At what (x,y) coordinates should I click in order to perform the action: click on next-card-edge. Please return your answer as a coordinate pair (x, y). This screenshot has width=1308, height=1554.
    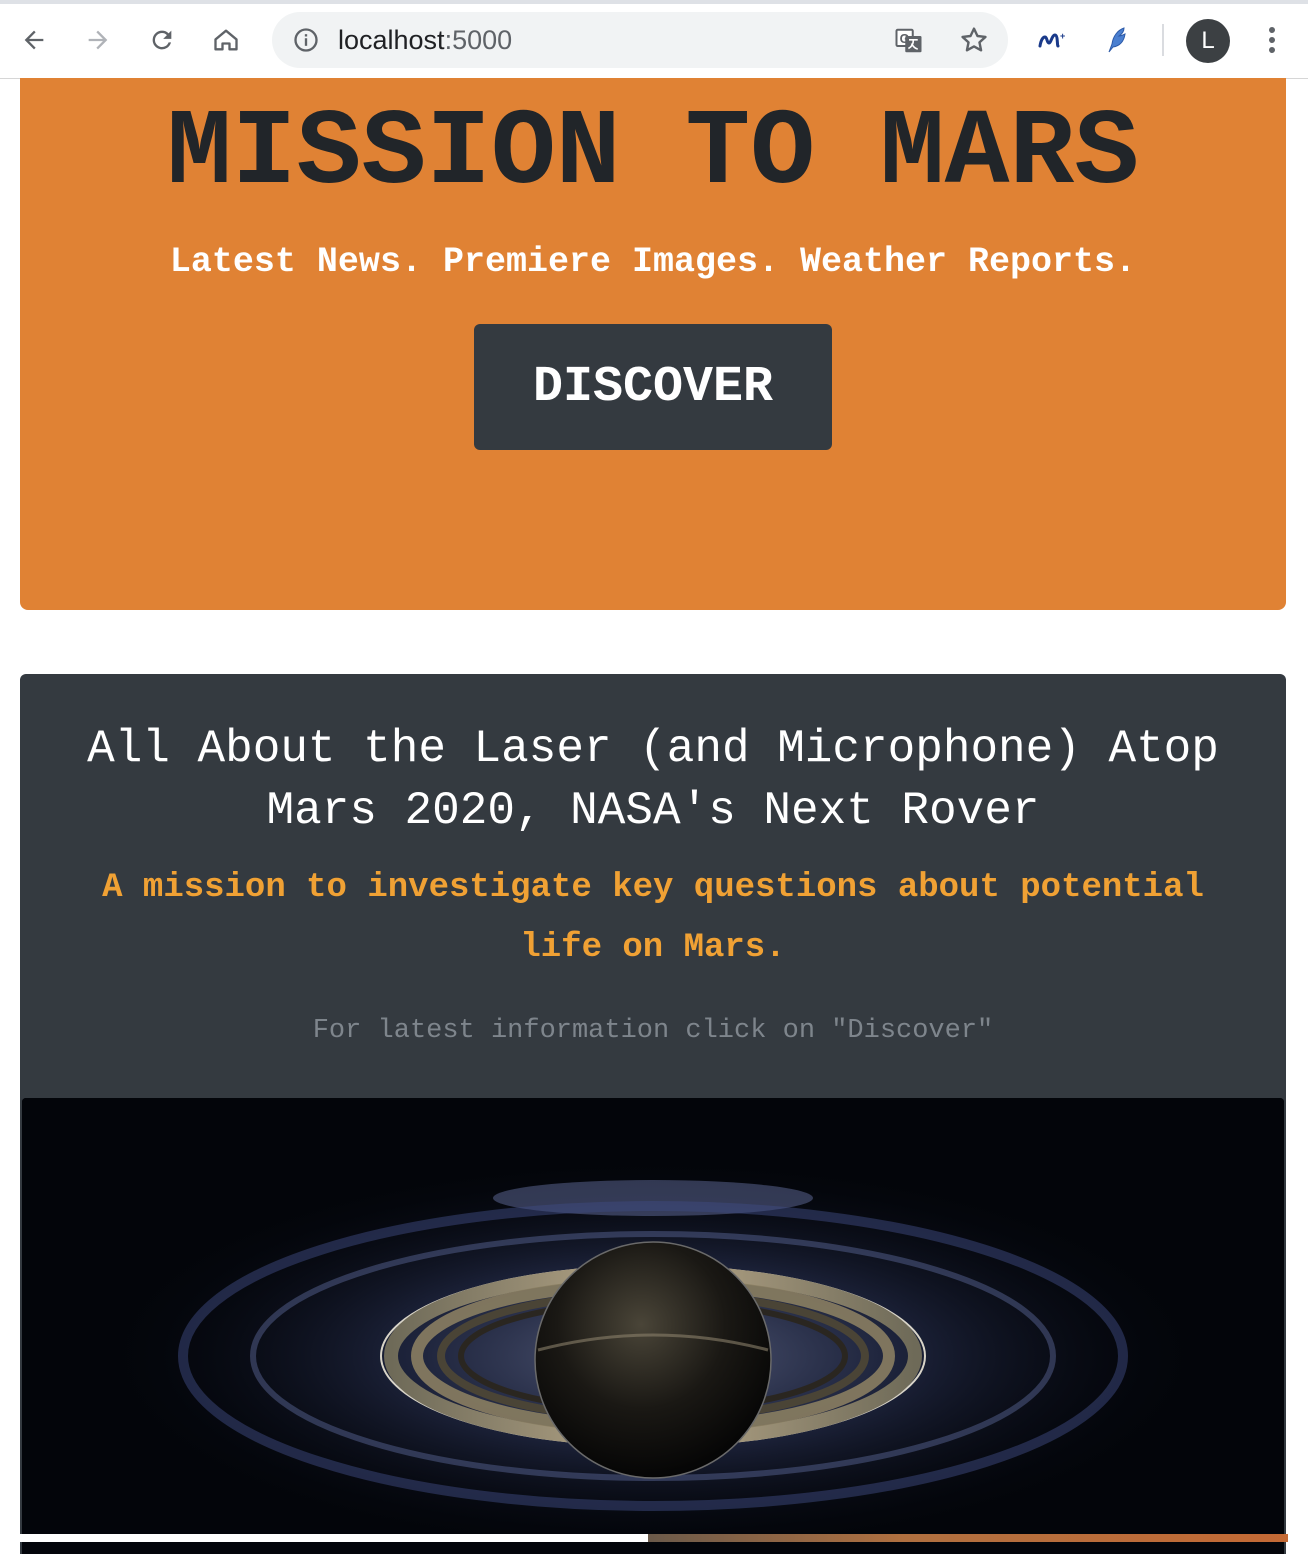
    Looking at the image, I should click on (654, 1538).